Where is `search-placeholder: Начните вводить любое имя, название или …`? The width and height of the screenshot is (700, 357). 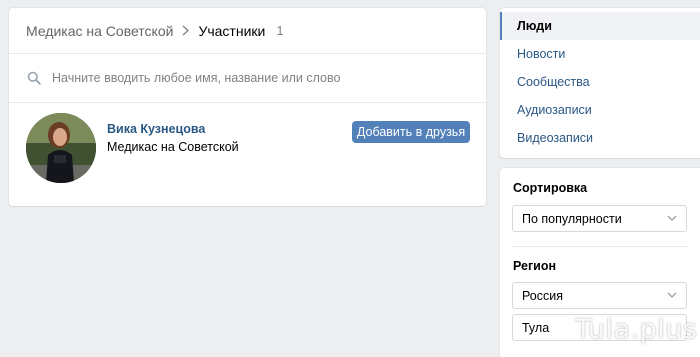
search-placeholder: Начните вводить любое имя, название или … is located at coordinates (196, 78).